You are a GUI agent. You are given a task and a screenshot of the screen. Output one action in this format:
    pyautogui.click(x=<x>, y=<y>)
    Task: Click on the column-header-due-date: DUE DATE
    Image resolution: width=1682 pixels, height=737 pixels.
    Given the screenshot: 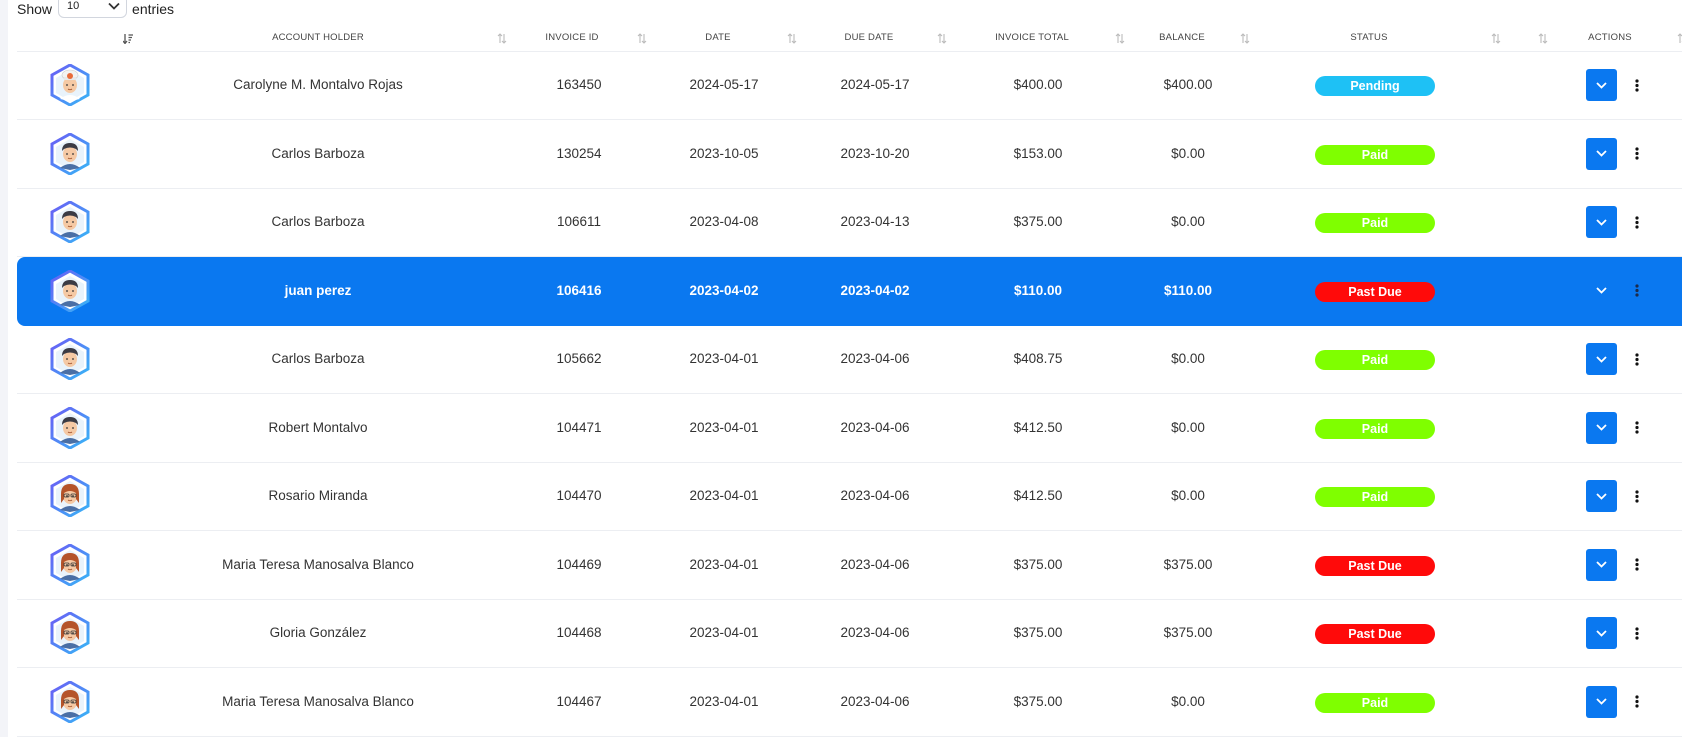 What is the action you would take?
    pyautogui.click(x=869, y=39)
    